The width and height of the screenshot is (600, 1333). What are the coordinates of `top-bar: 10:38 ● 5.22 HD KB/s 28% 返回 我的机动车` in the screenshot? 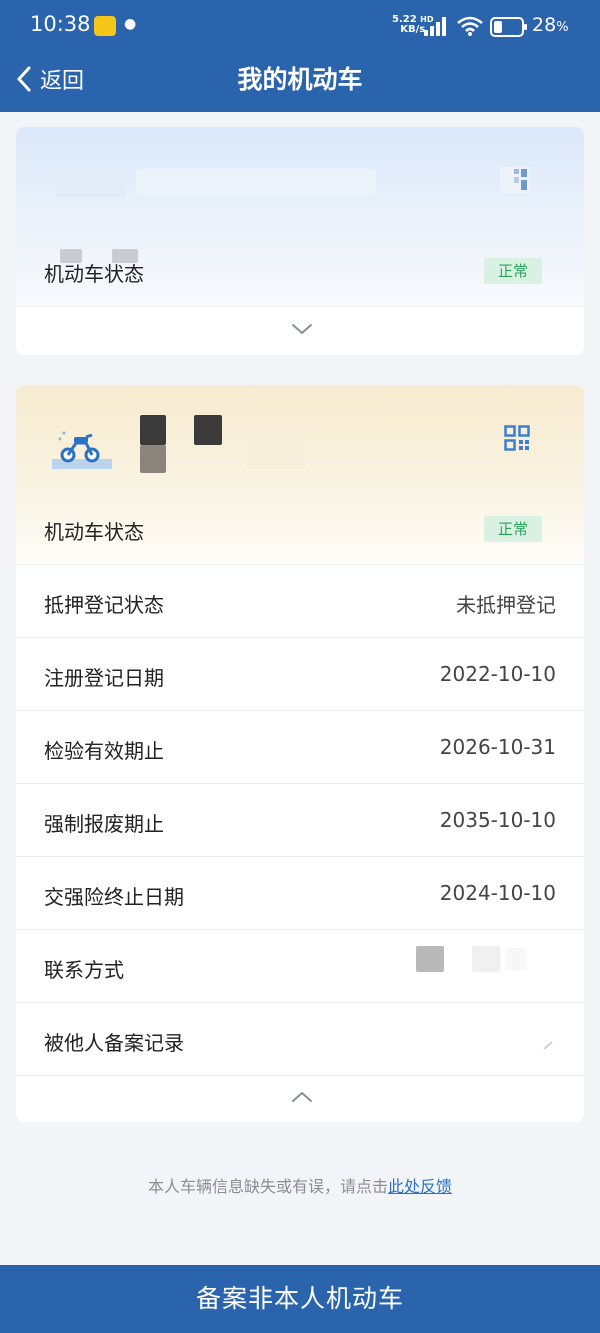 It's located at (300, 56).